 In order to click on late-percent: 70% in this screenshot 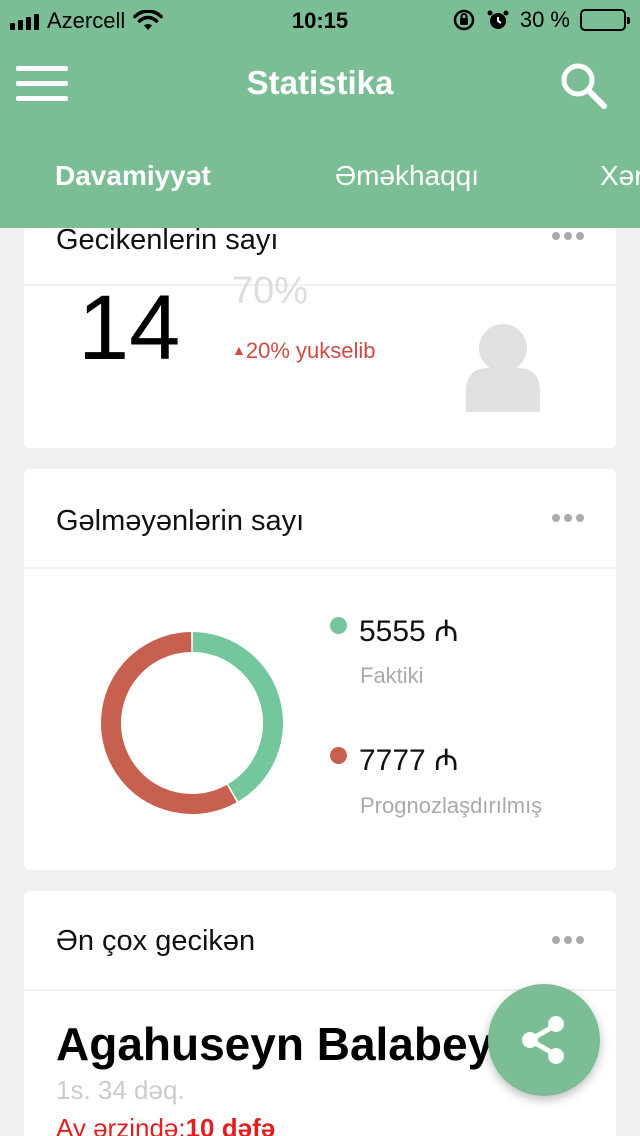, I will do `click(270, 291)`.